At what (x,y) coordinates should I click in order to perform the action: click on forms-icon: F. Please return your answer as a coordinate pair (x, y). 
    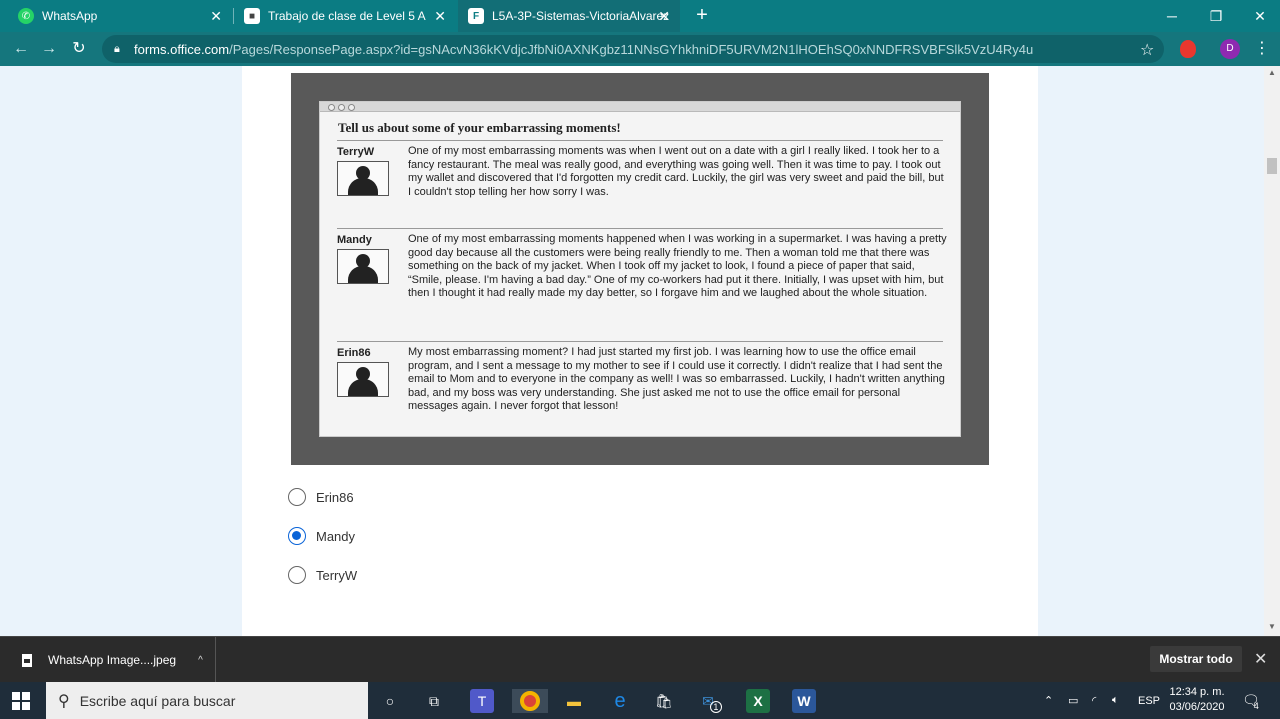
    Looking at the image, I should click on (476, 16).